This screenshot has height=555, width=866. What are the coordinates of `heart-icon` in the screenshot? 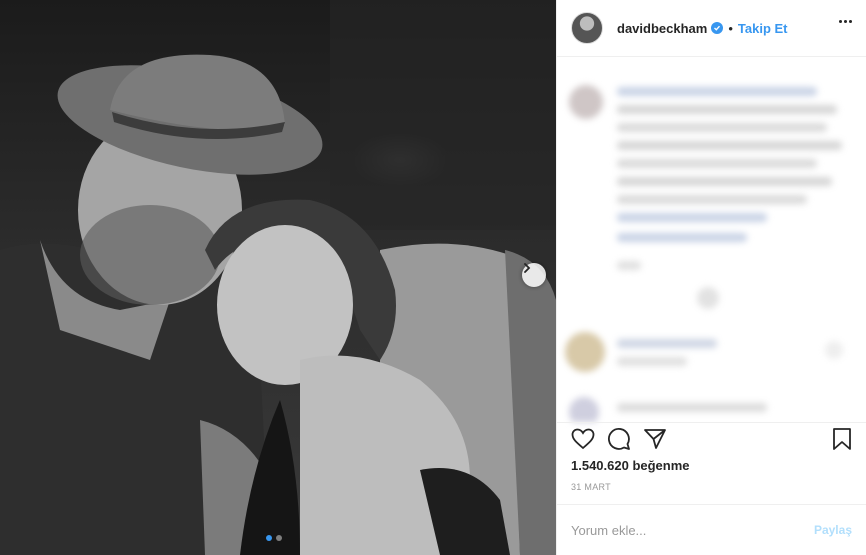 It's located at (583, 439).